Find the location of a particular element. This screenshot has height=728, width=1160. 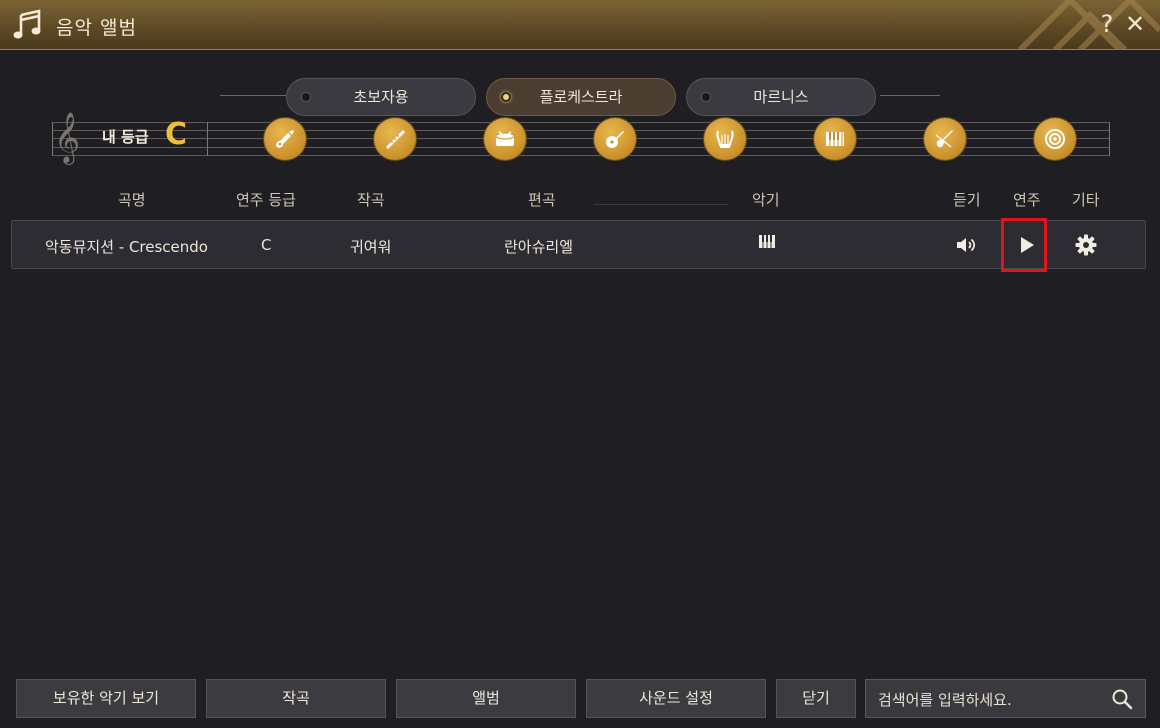

instrument-staff: 𝄞 내 등급 C is located at coordinates (581, 137).